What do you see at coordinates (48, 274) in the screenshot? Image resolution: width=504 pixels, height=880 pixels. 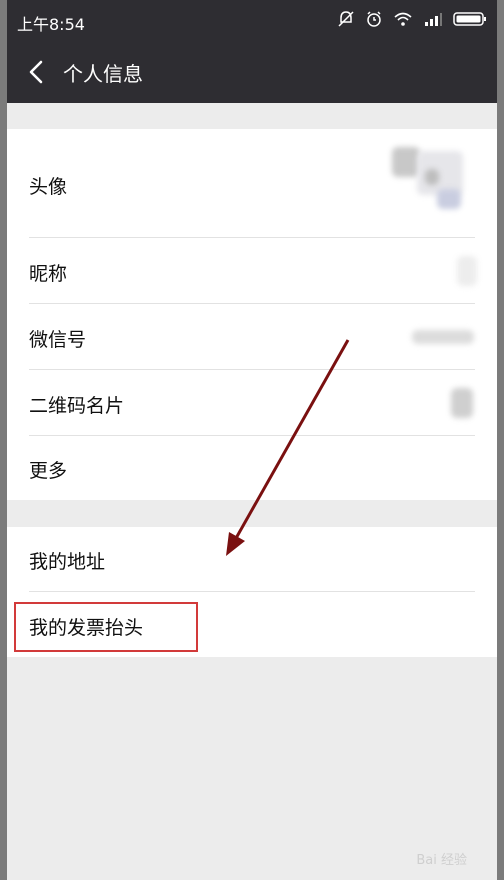 I see `row-label: 昵称` at bounding box center [48, 274].